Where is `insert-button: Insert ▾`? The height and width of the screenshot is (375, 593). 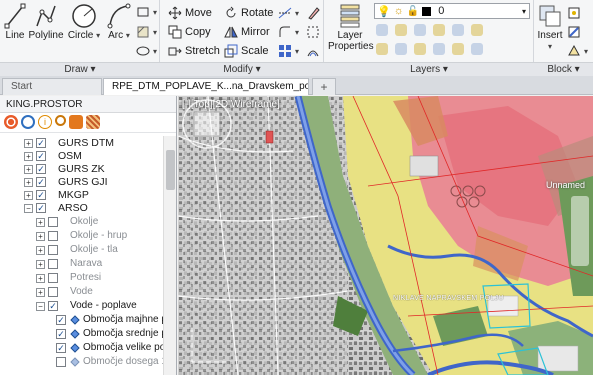 insert-button: Insert ▾ is located at coordinates (550, 27).